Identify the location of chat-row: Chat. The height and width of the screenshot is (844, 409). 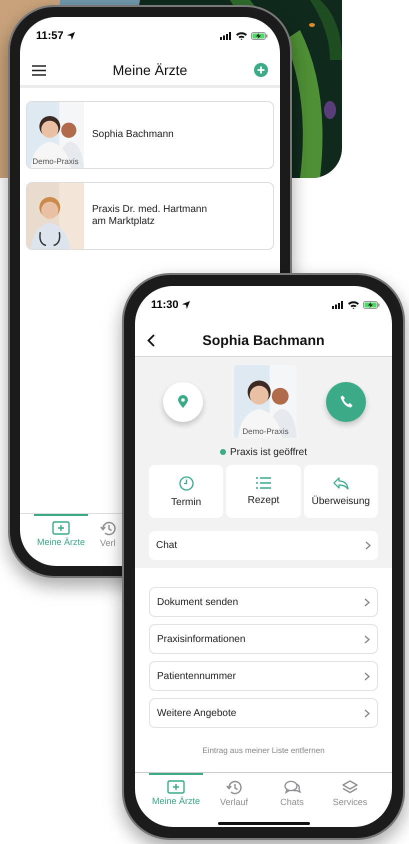
(263, 545).